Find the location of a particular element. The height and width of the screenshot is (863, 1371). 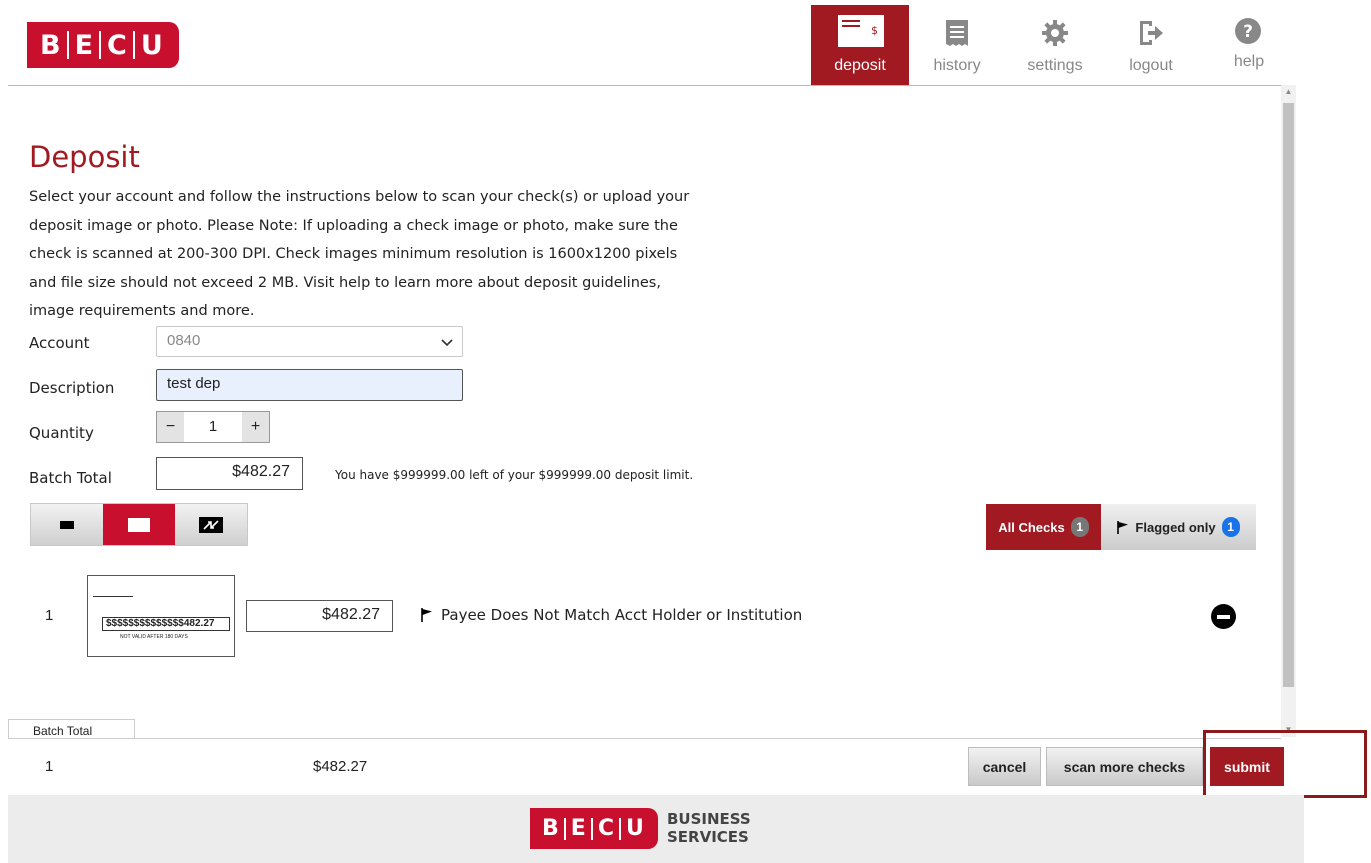

scrollbar-thumb is located at coordinates (1288, 395).